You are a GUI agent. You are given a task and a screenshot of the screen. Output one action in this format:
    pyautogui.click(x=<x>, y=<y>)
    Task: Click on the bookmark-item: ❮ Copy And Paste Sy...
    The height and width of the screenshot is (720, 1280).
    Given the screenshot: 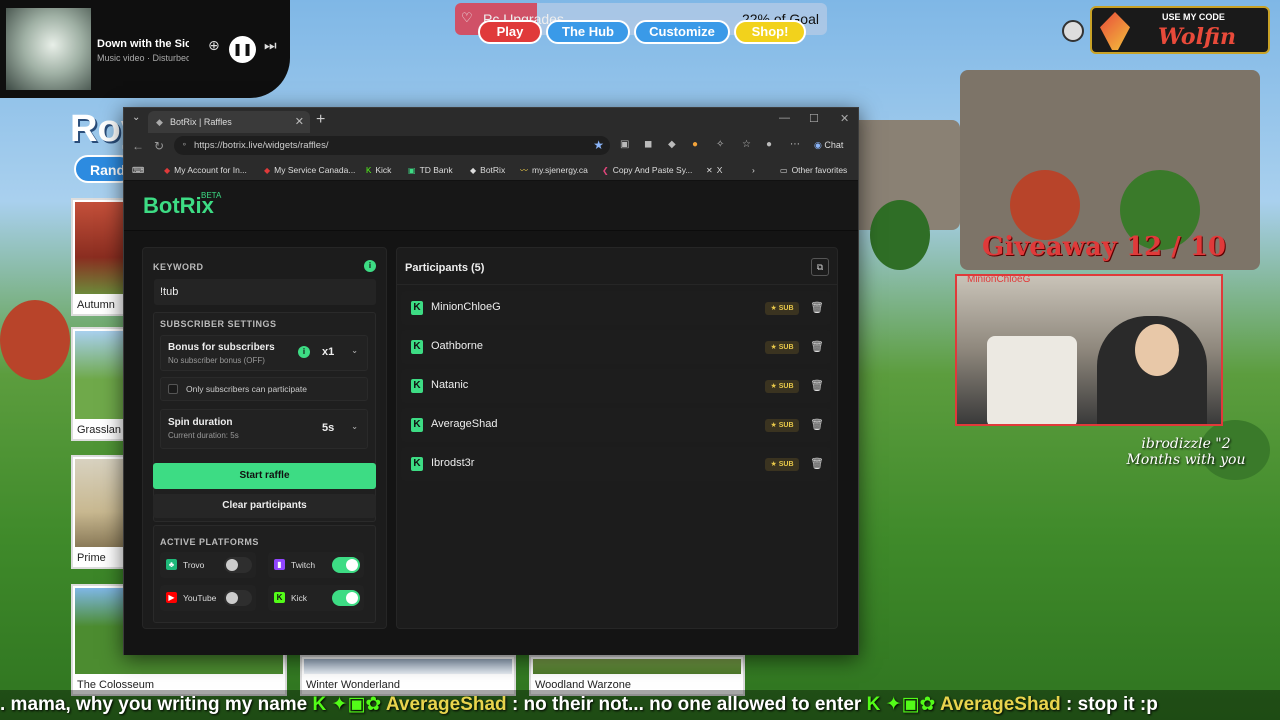 What is the action you would take?
    pyautogui.click(x=647, y=170)
    